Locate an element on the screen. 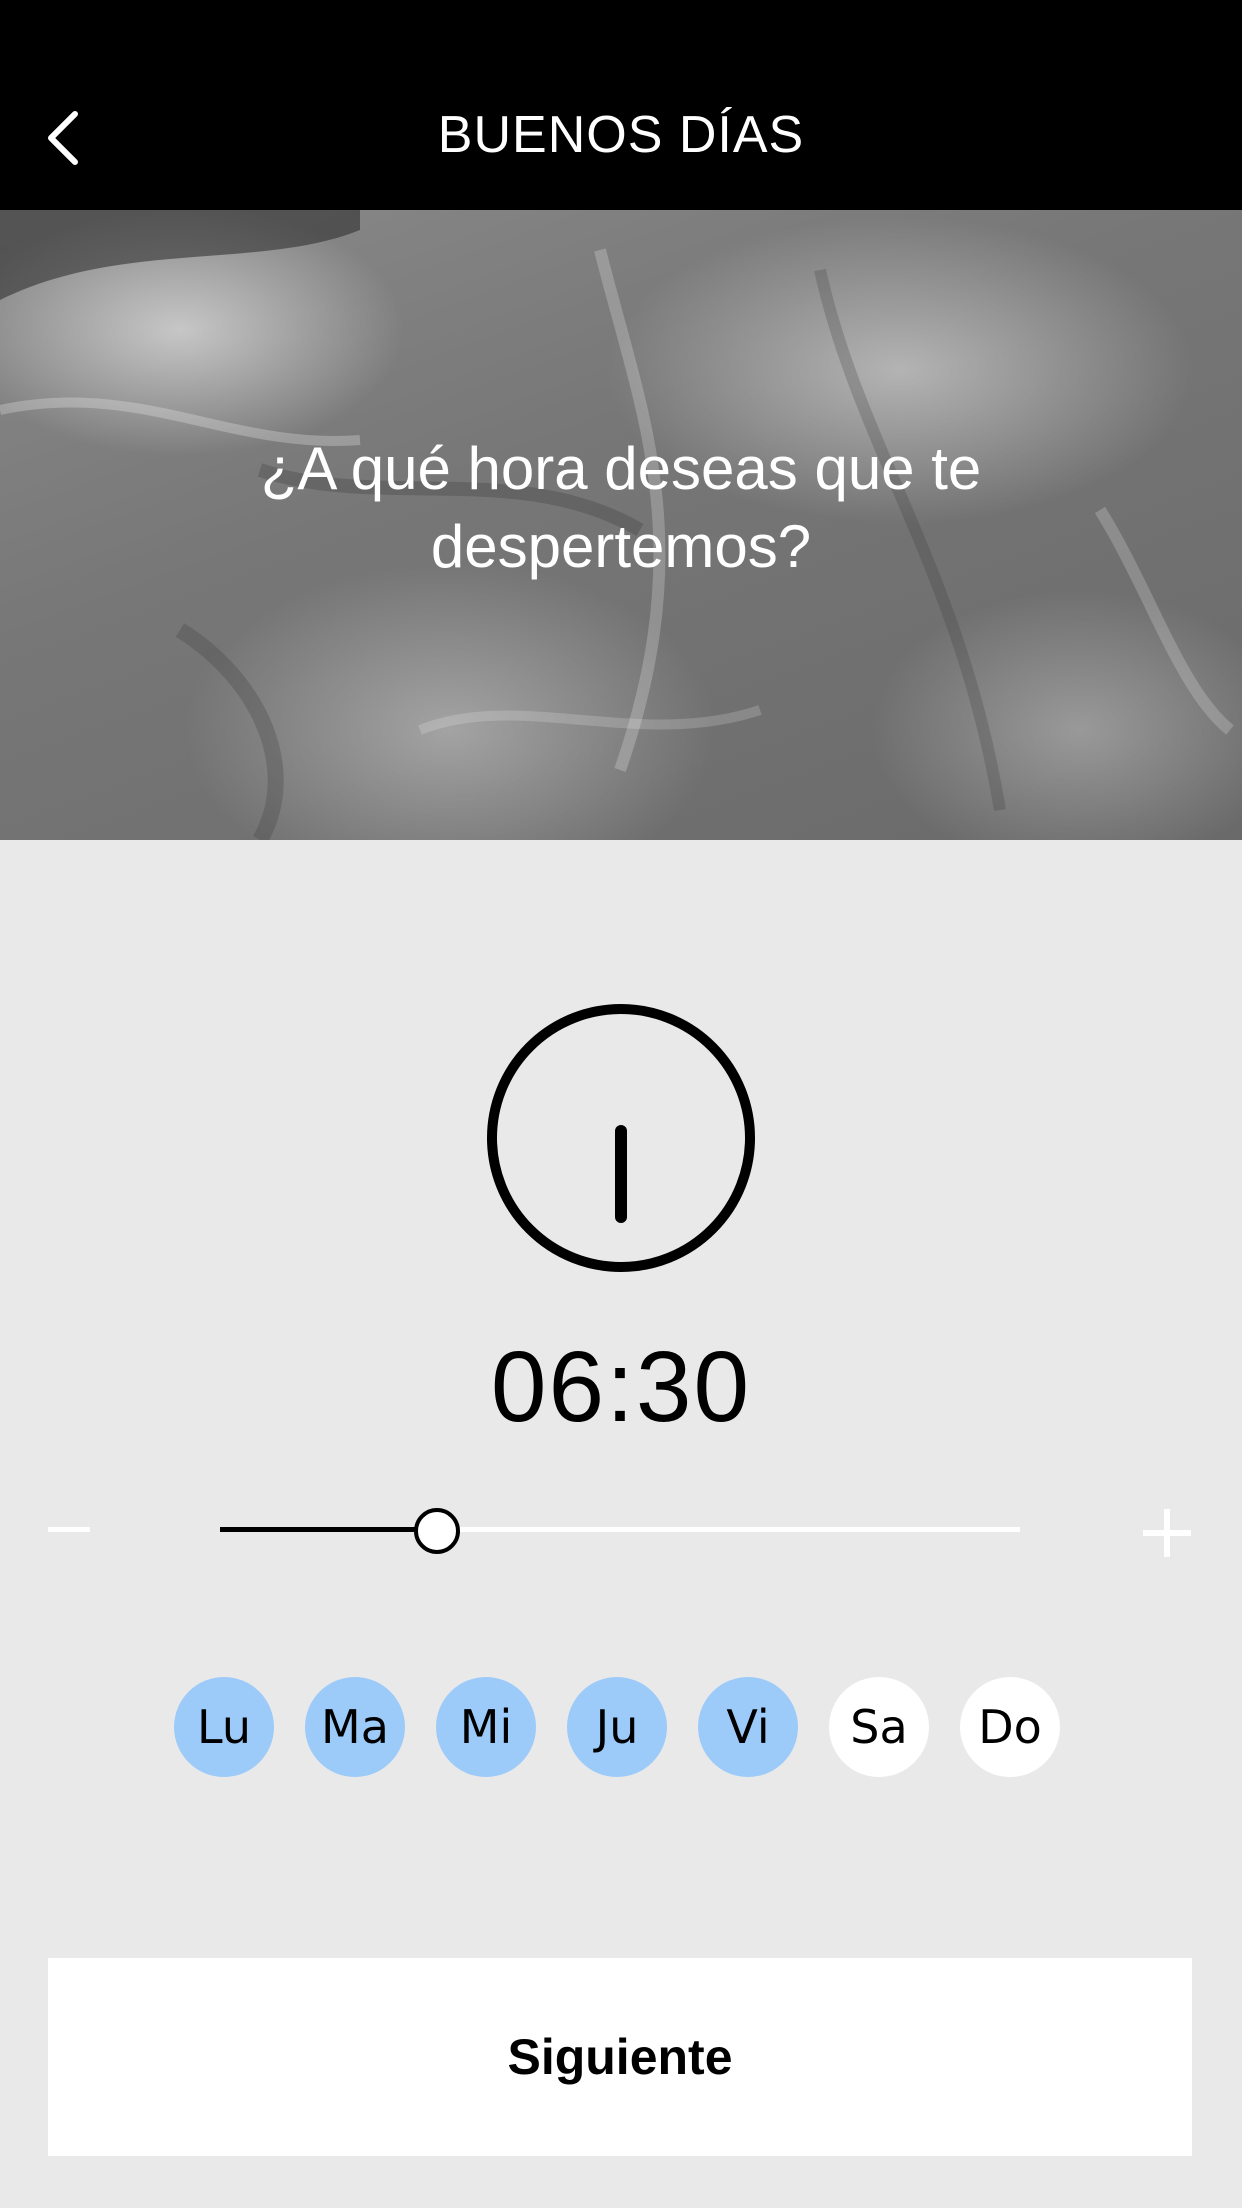 Image resolution: width=1242 pixels, height=2208 pixels. day-toggle-sa: Sa is located at coordinates (879, 1727).